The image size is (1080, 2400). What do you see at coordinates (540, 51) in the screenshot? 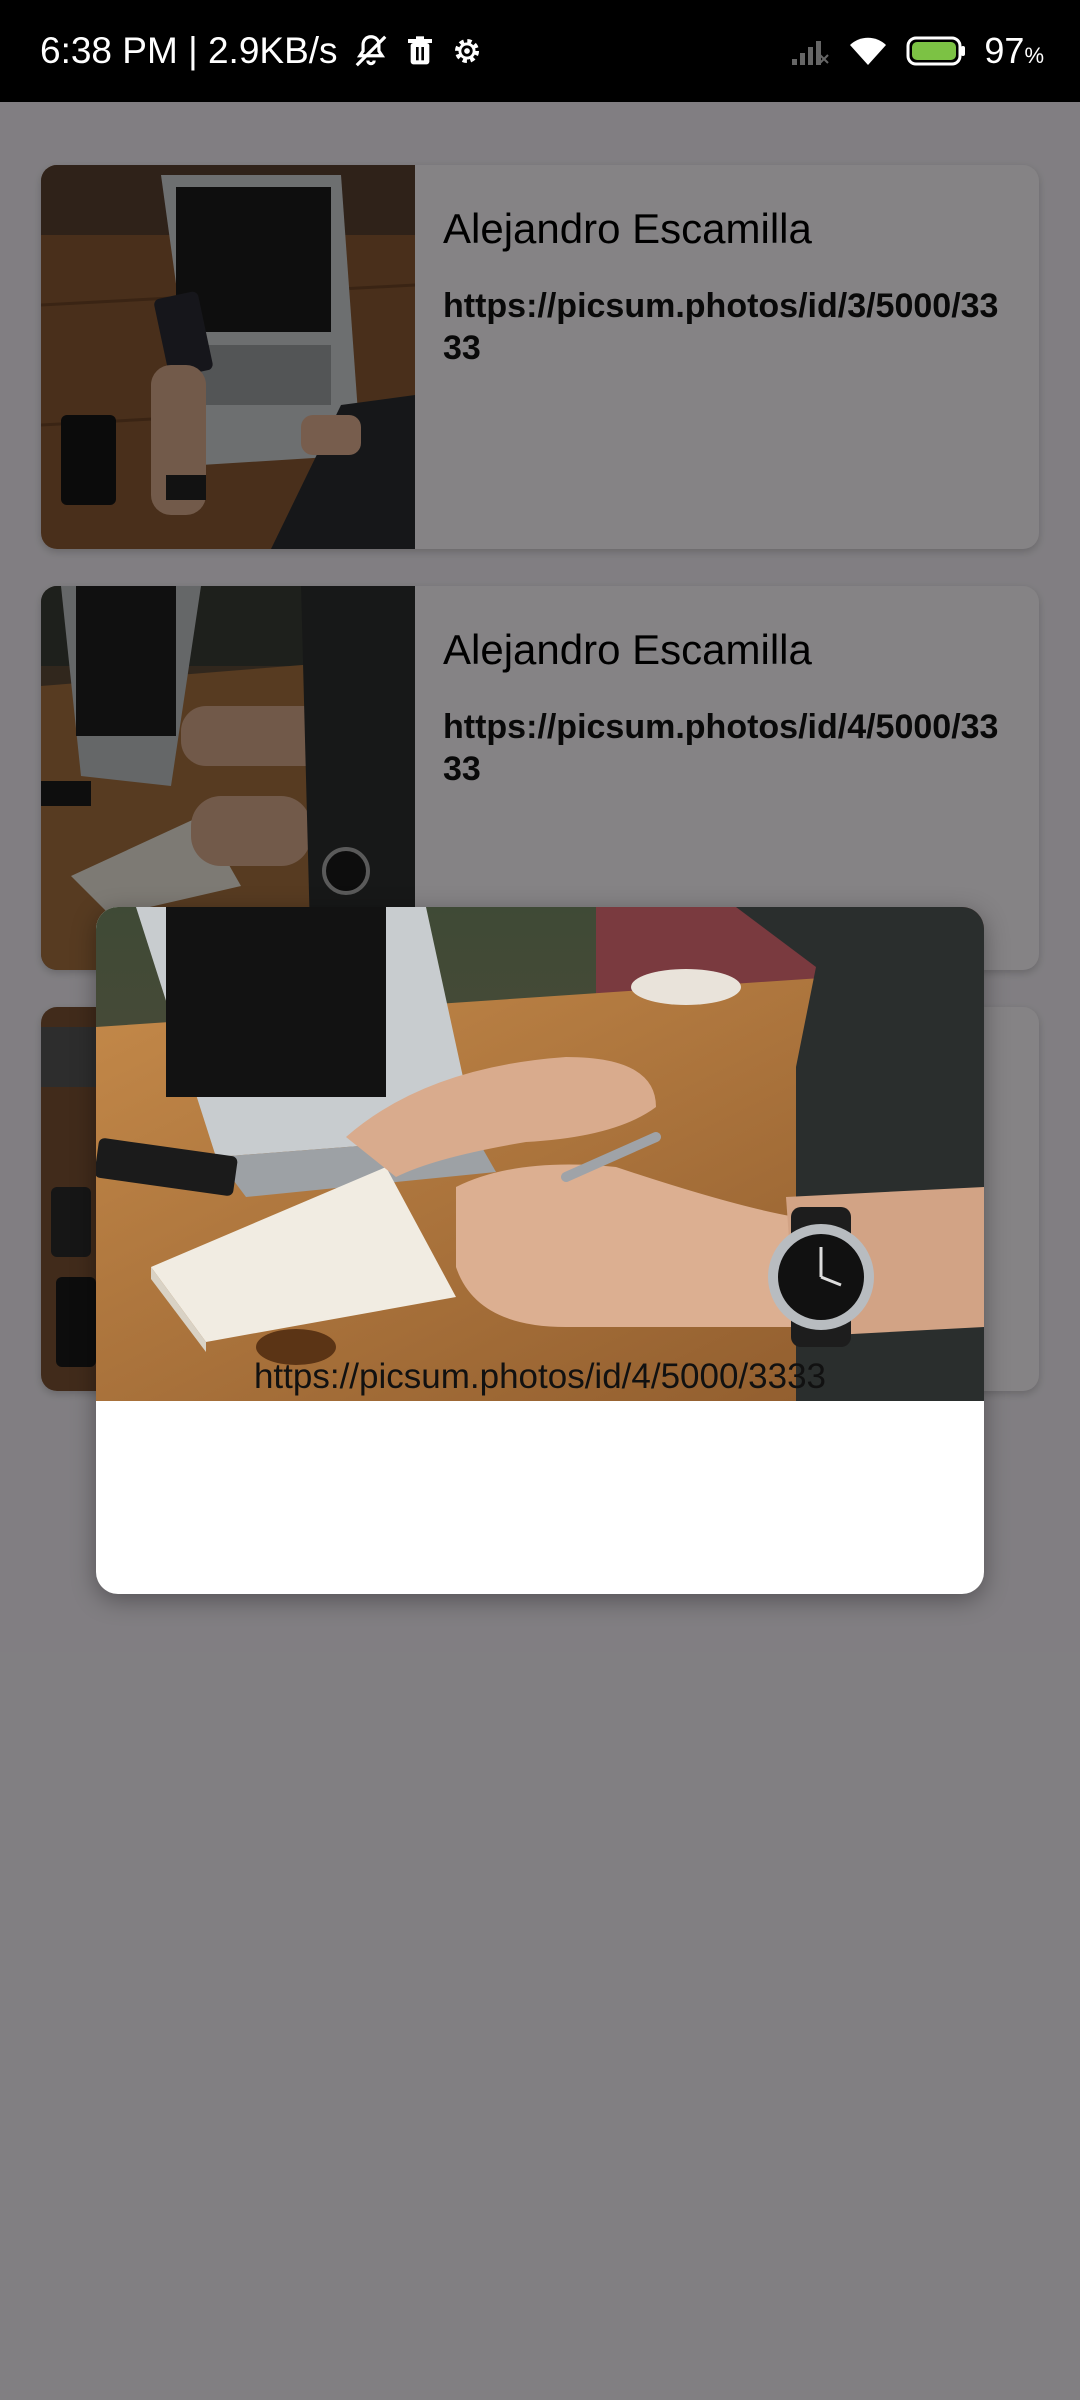
I see `status-bar: 6:38 PM | 2.9KB/s 97%` at bounding box center [540, 51].